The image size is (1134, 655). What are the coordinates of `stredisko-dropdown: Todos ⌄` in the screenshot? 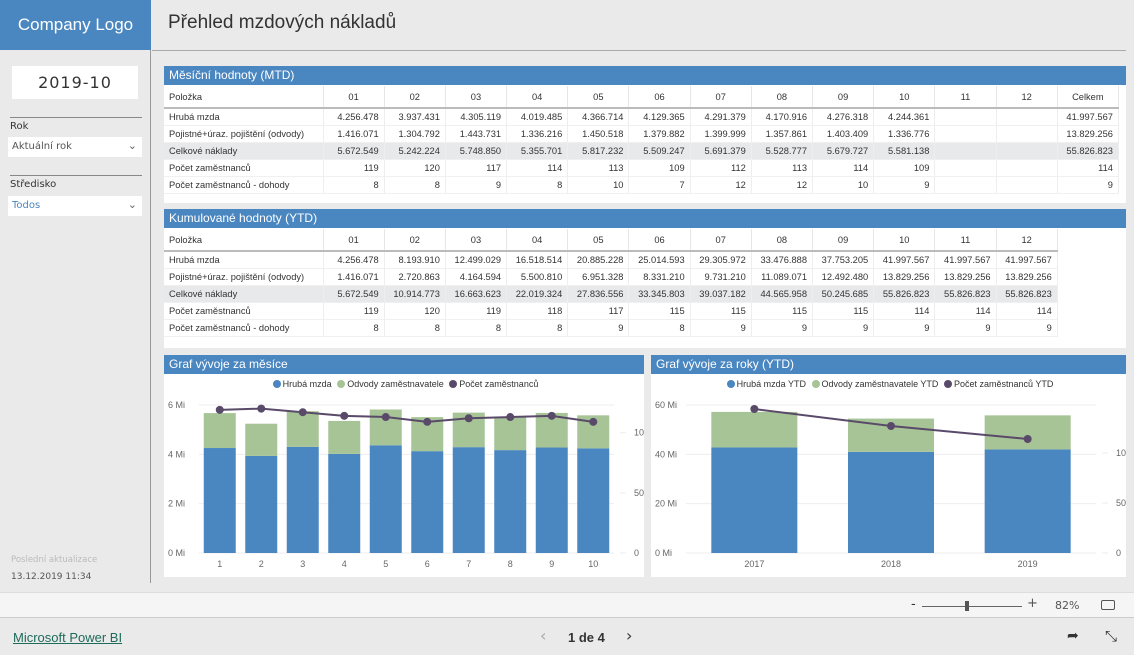 It's located at (75, 206).